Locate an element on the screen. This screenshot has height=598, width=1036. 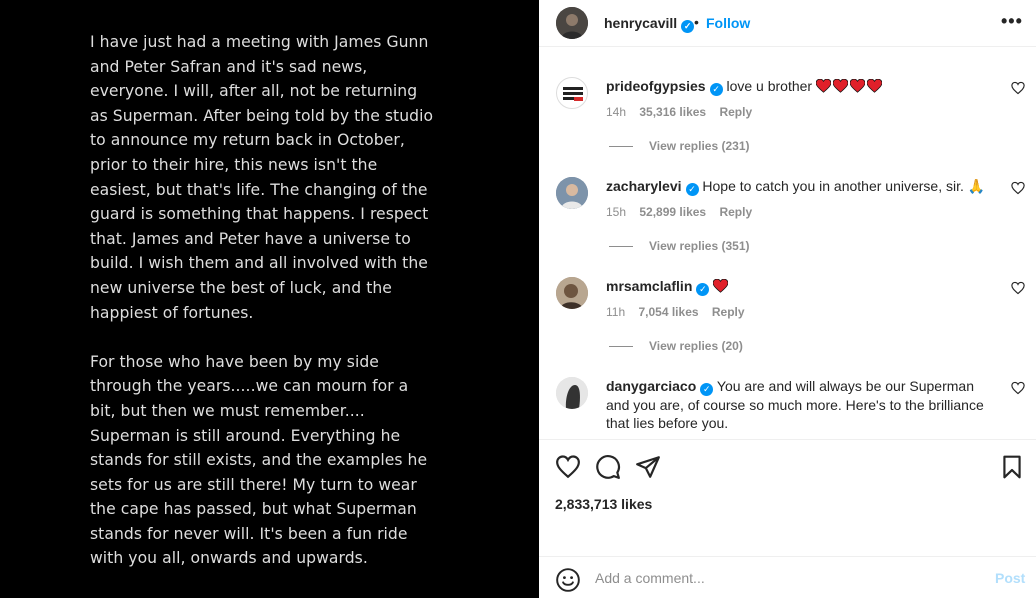
comment-likes: 52,899 likes is located at coordinates (672, 212).